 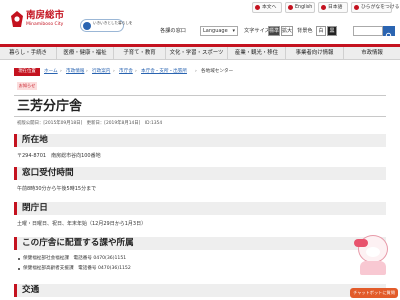 What do you see at coordinates (215, 31) in the screenshot?
I see `language-label: Language` at bounding box center [215, 31].